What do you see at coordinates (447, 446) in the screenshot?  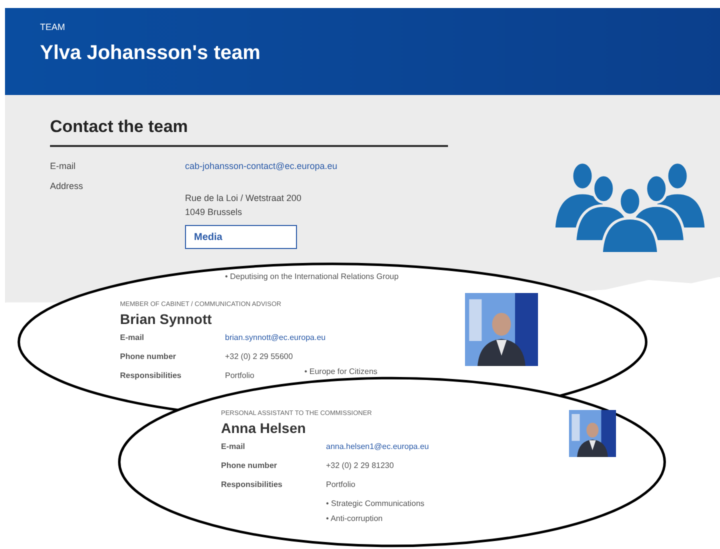 I see `email-link: anna.helsen1@ec.europa.eu` at bounding box center [447, 446].